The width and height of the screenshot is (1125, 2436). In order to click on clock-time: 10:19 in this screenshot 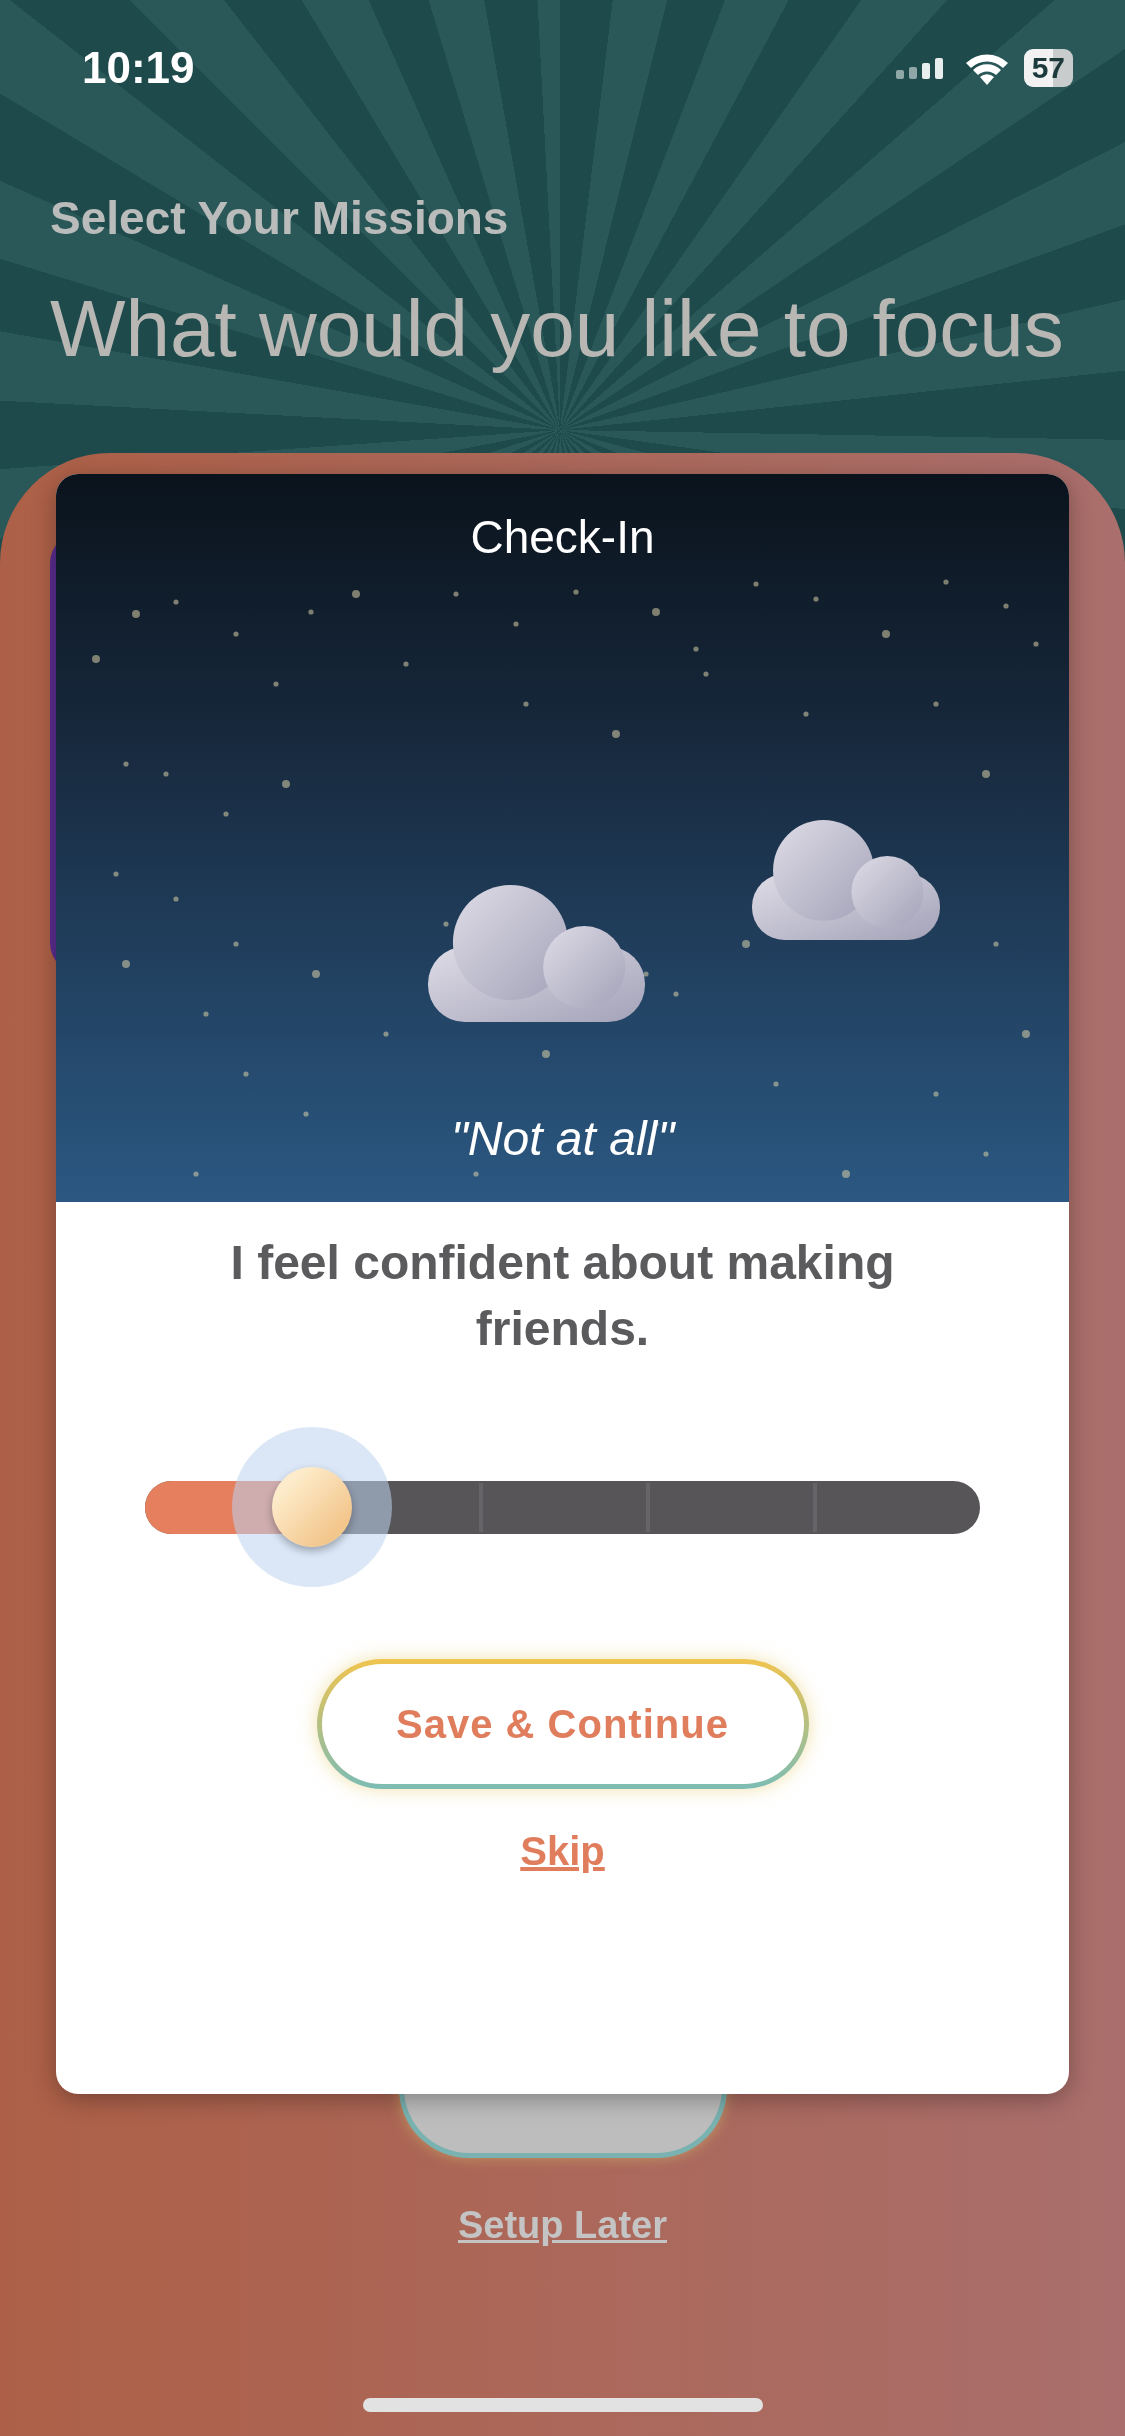, I will do `click(138, 68)`.